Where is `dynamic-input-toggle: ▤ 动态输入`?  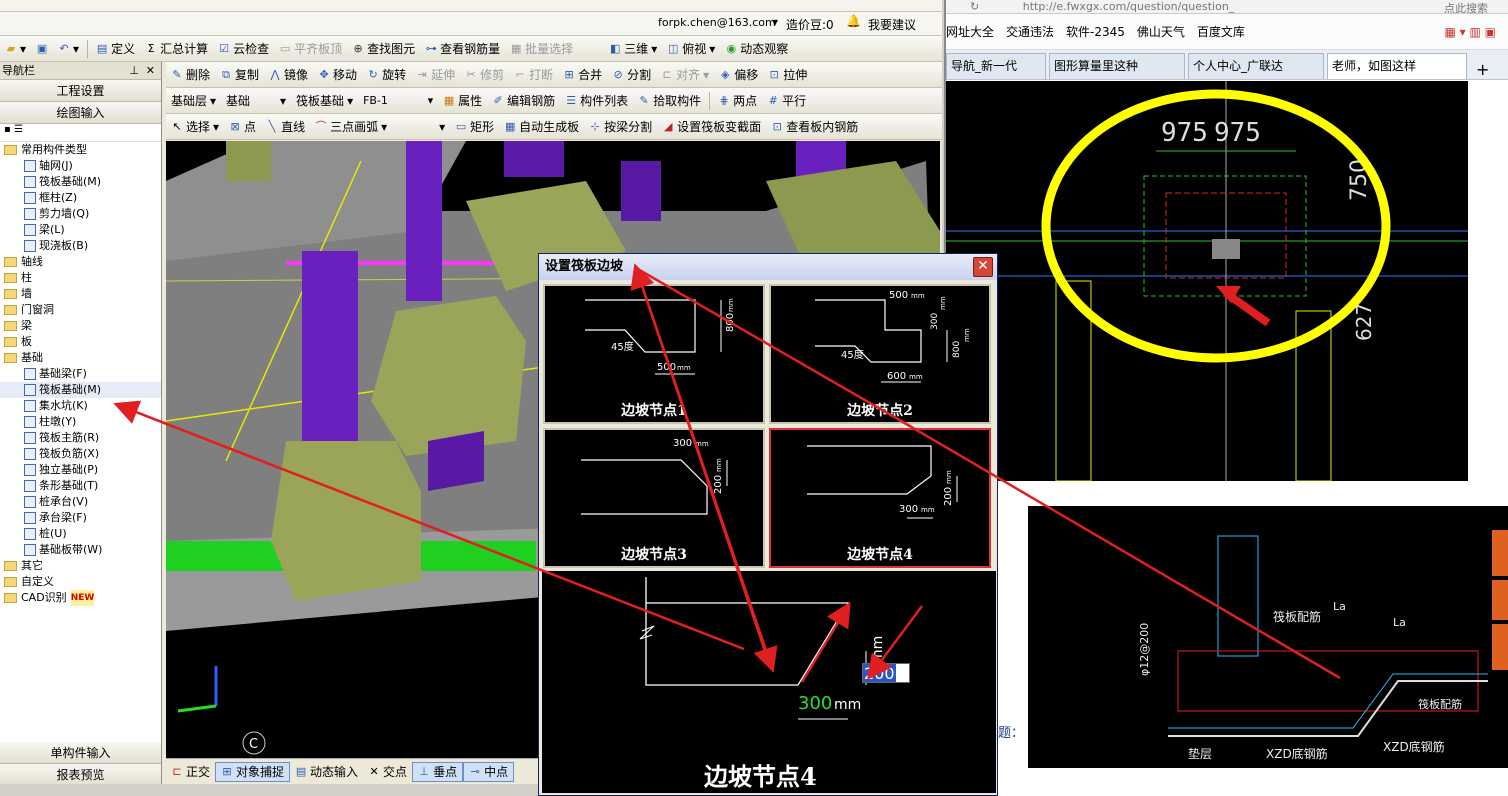
dynamic-input-toggle: ▤ 动态输入 is located at coordinates (326, 772).